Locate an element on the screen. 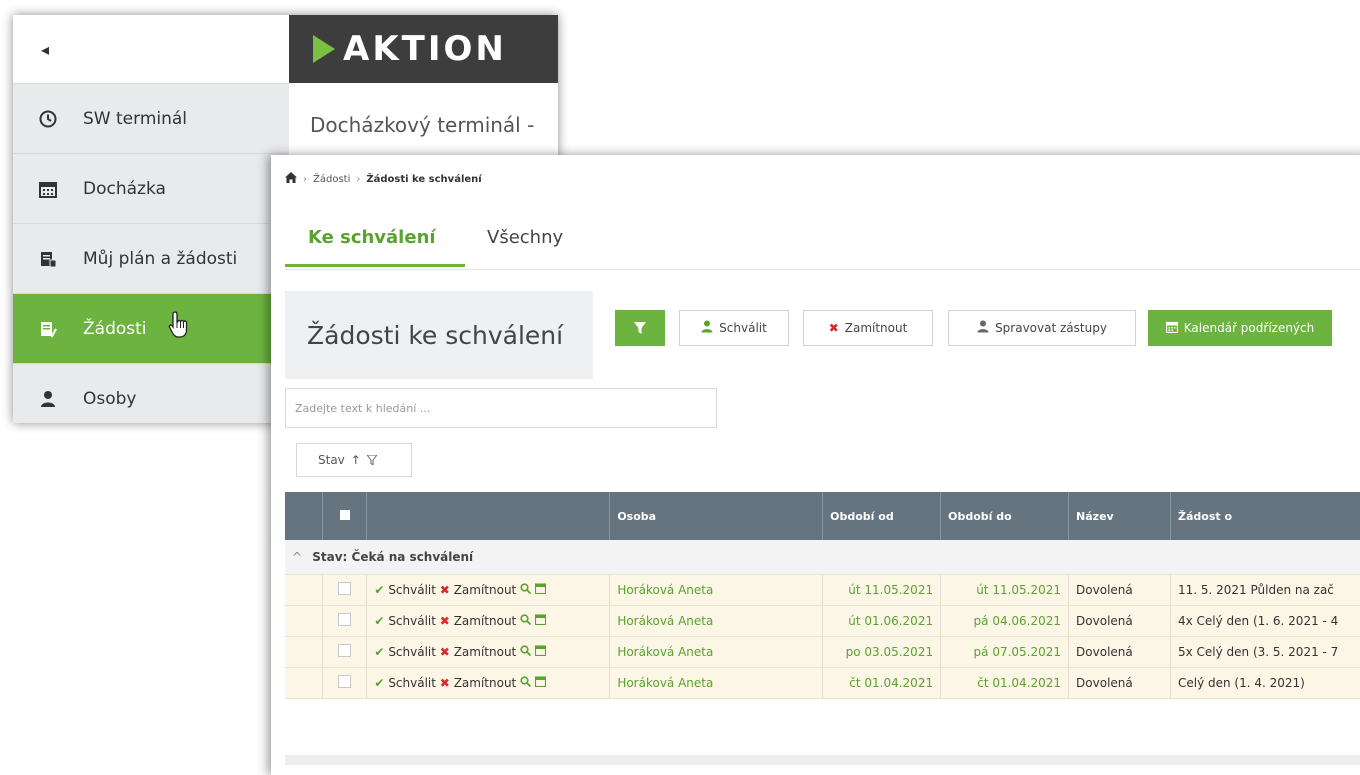 This screenshot has height=775, width=1360. group-header: ^ Stav: Čeká na schválení is located at coordinates (822, 557).